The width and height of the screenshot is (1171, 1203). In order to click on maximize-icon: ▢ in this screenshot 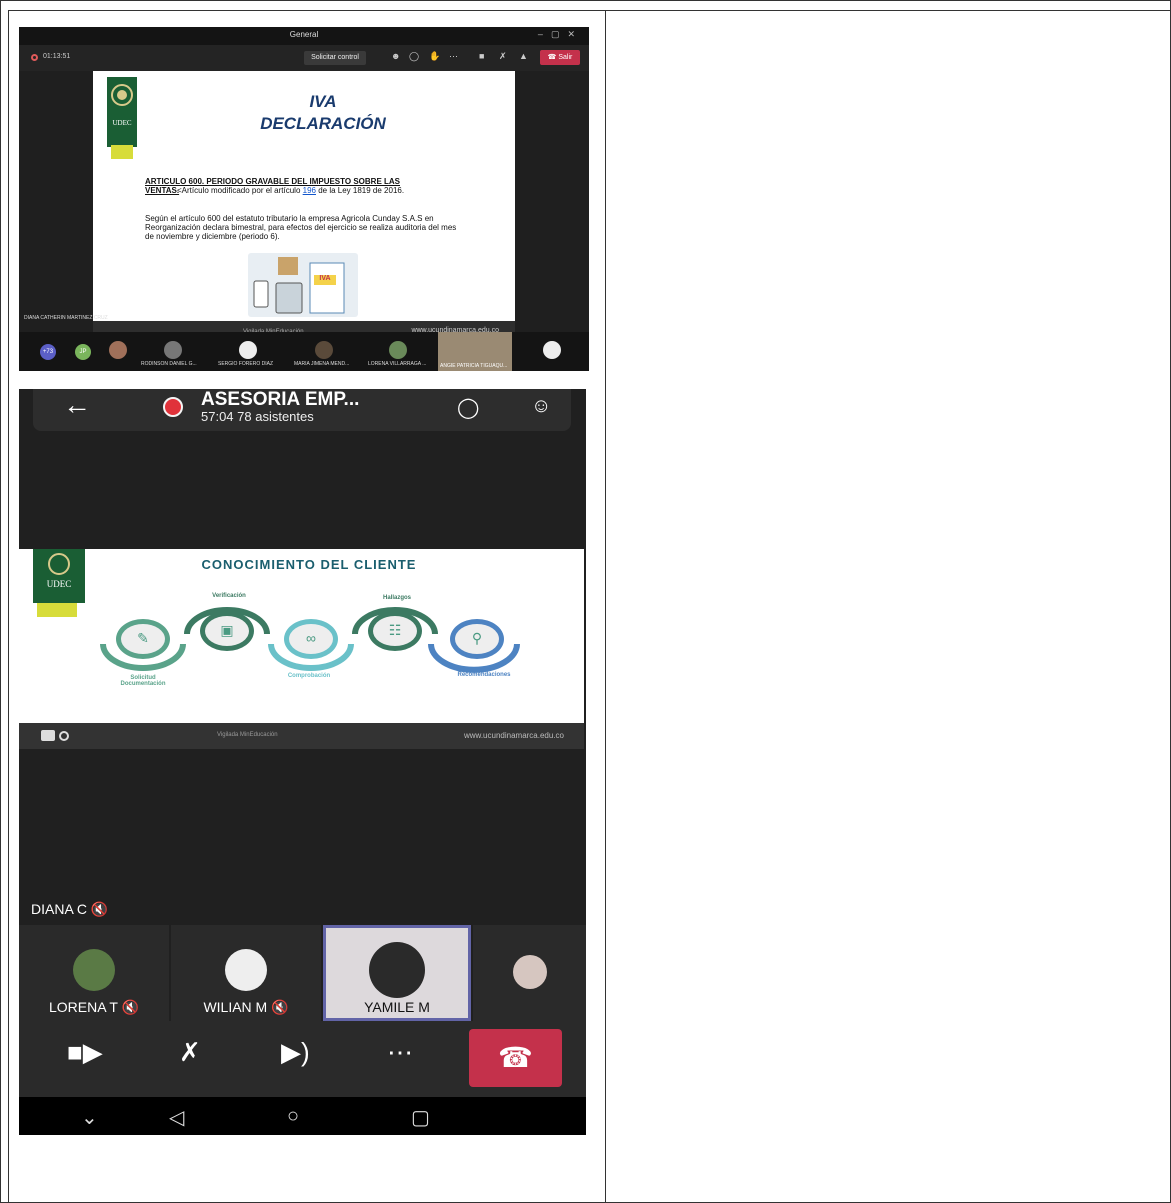, I will do `click(559, 34)`.